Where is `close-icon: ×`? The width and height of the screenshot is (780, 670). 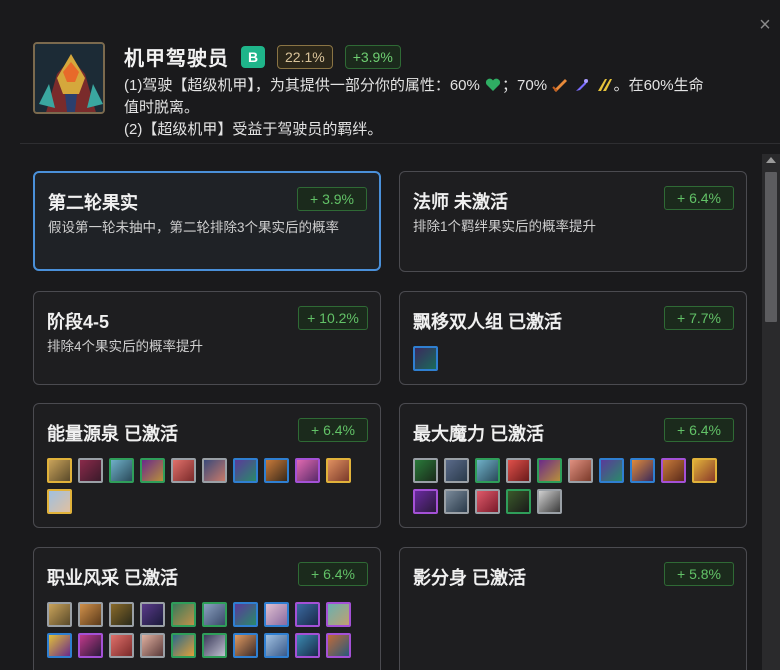
close-icon: × is located at coordinates (765, 25).